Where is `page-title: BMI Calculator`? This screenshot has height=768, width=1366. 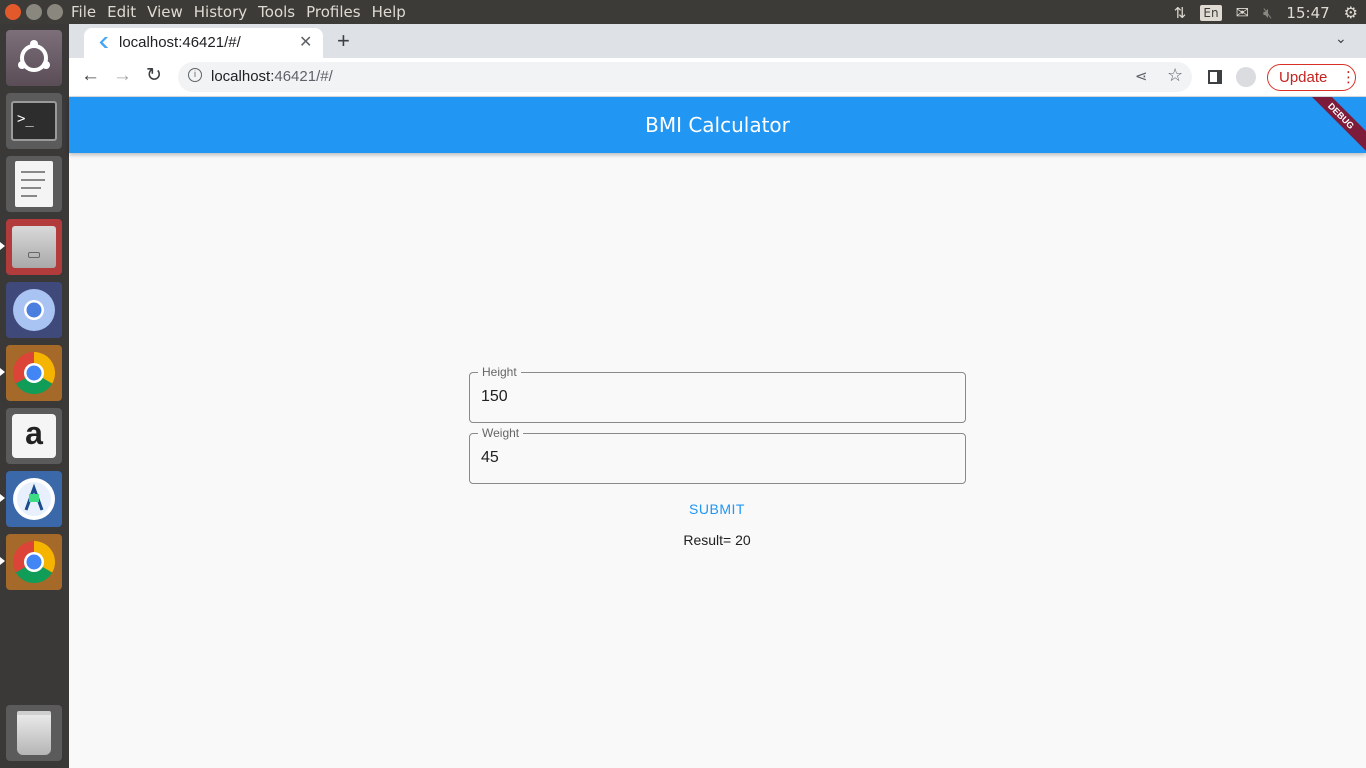
page-title: BMI Calculator is located at coordinates (717, 125).